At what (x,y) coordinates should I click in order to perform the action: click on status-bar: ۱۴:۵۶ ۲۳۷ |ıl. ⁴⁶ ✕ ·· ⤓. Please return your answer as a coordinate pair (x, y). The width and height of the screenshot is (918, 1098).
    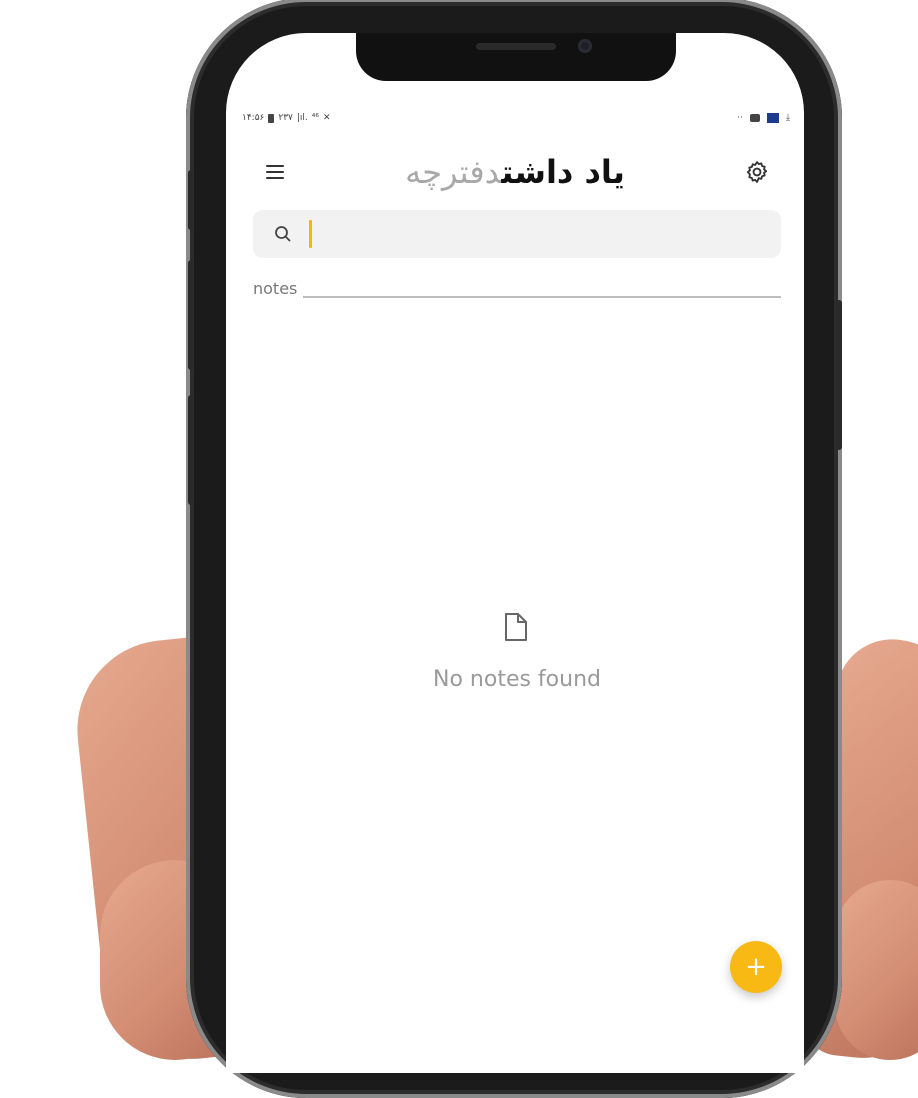
    Looking at the image, I should click on (516, 121).